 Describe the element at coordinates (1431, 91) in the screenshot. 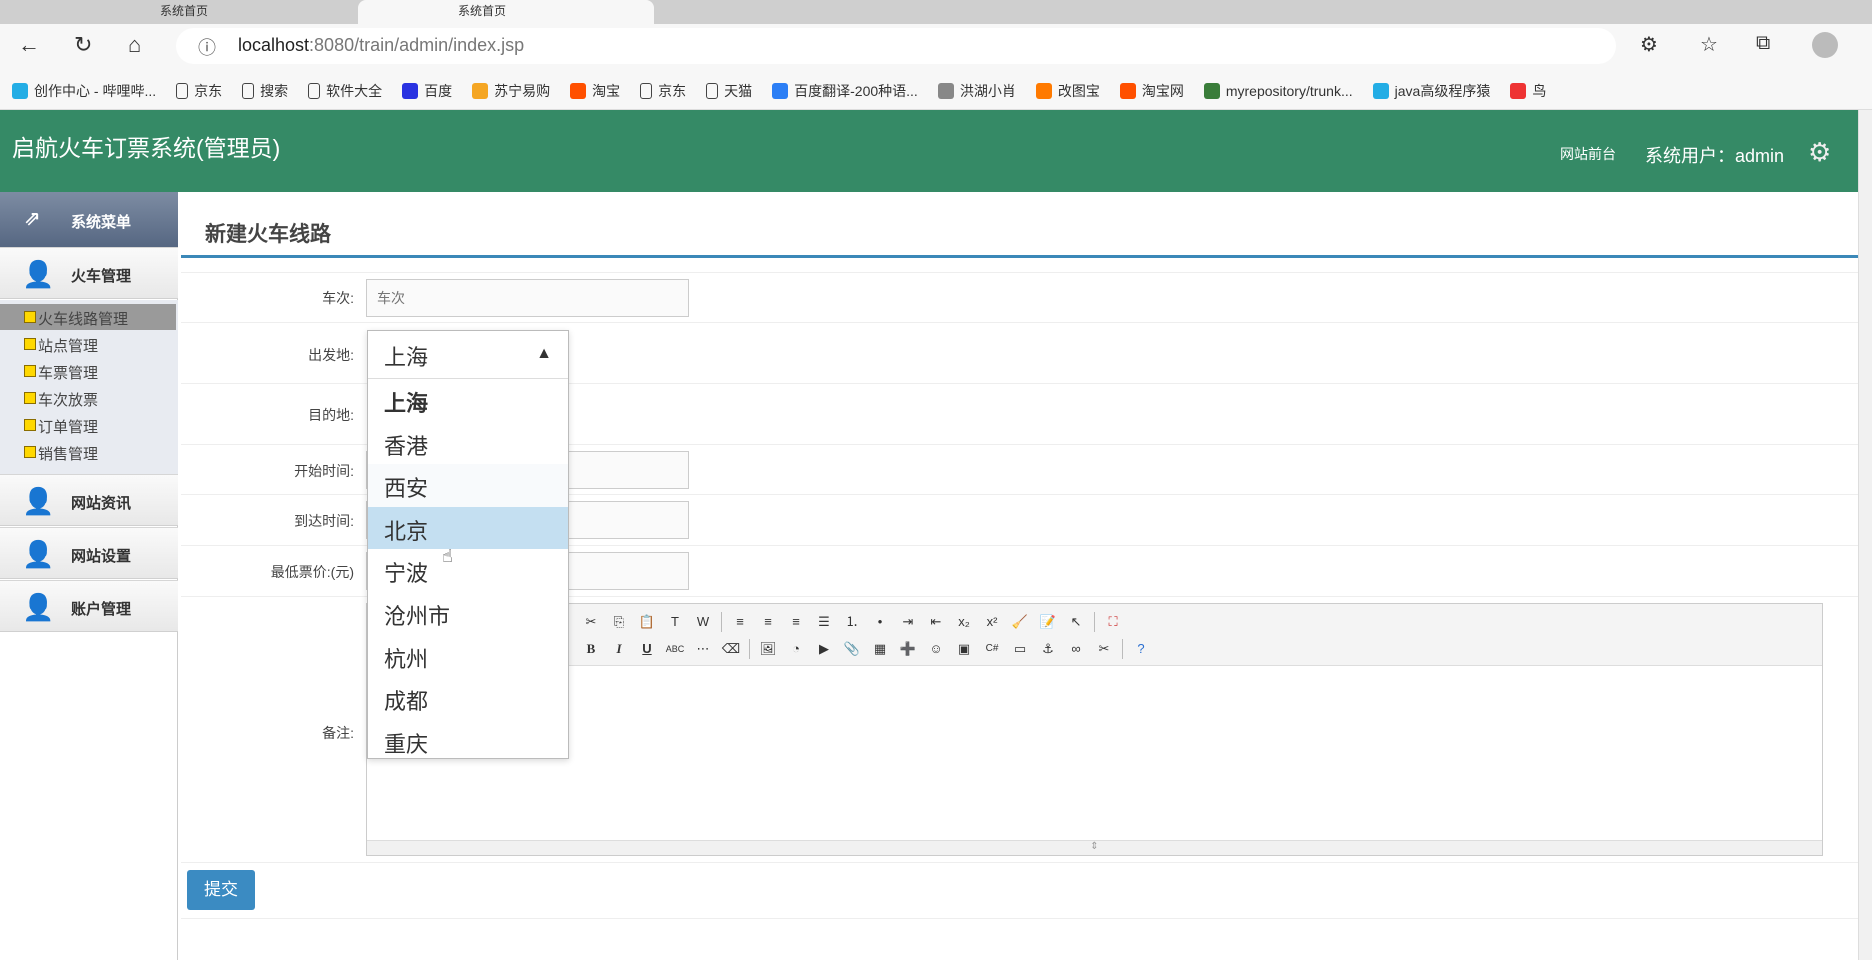

I see `bookmark-item: java高级程序猿` at that location.